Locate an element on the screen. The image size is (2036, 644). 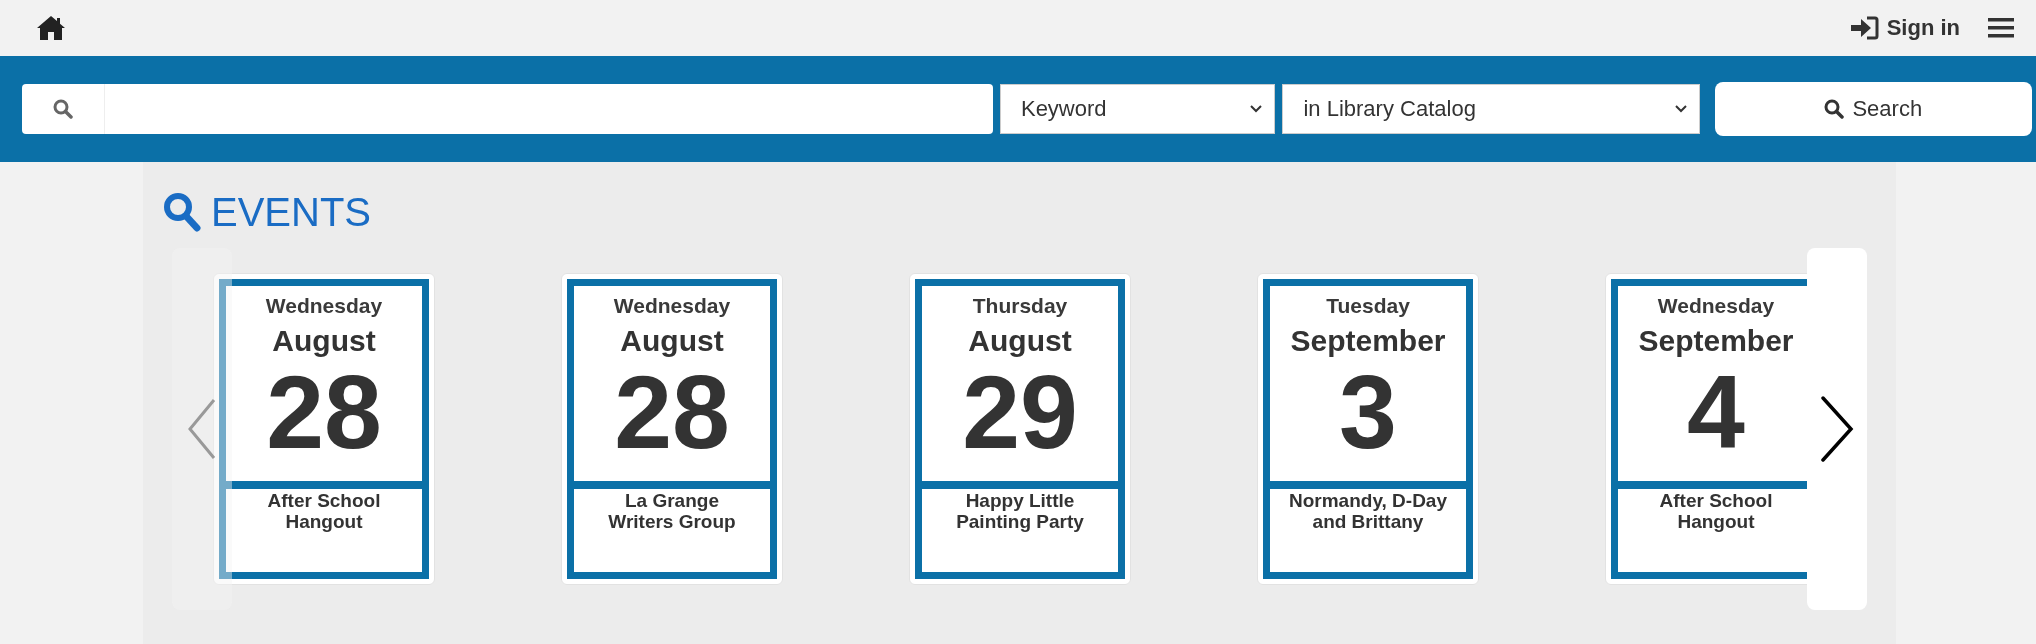
event-card: Wednesday August 28 La Grange Writers Group is located at coordinates (672, 429).